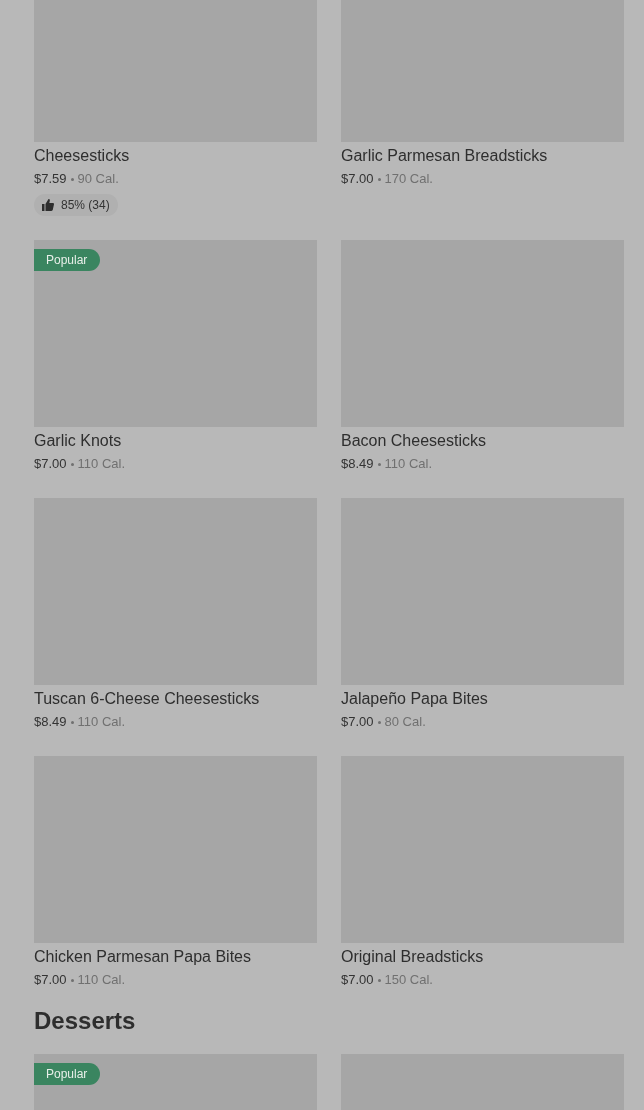 This screenshot has height=1110, width=644. What do you see at coordinates (414, 699) in the screenshot?
I see `item-name: Jalapeño Papa Bites` at bounding box center [414, 699].